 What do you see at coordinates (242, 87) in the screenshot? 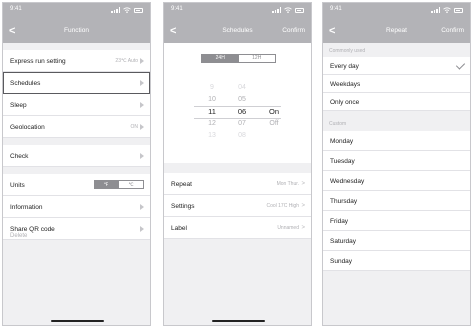
I see `minute-option: 04` at bounding box center [242, 87].